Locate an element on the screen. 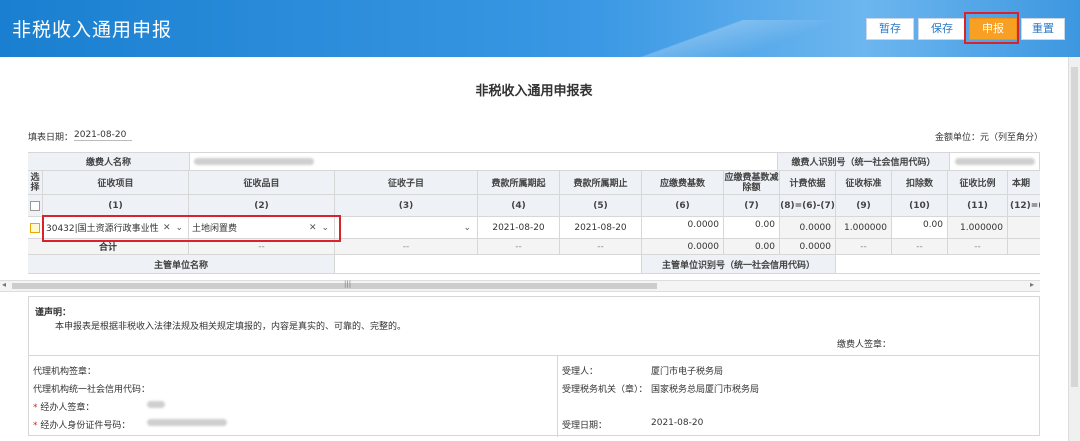 The image size is (1080, 441). select-all-checkbox is located at coordinates (35, 205).